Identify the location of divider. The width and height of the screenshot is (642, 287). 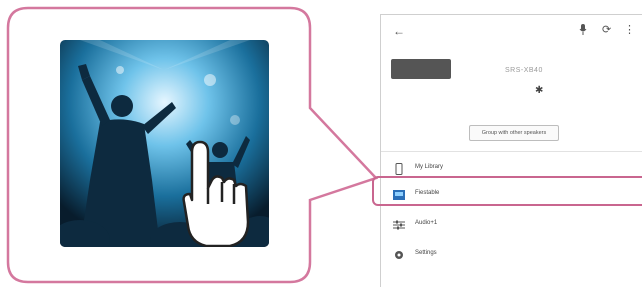
(511, 151).